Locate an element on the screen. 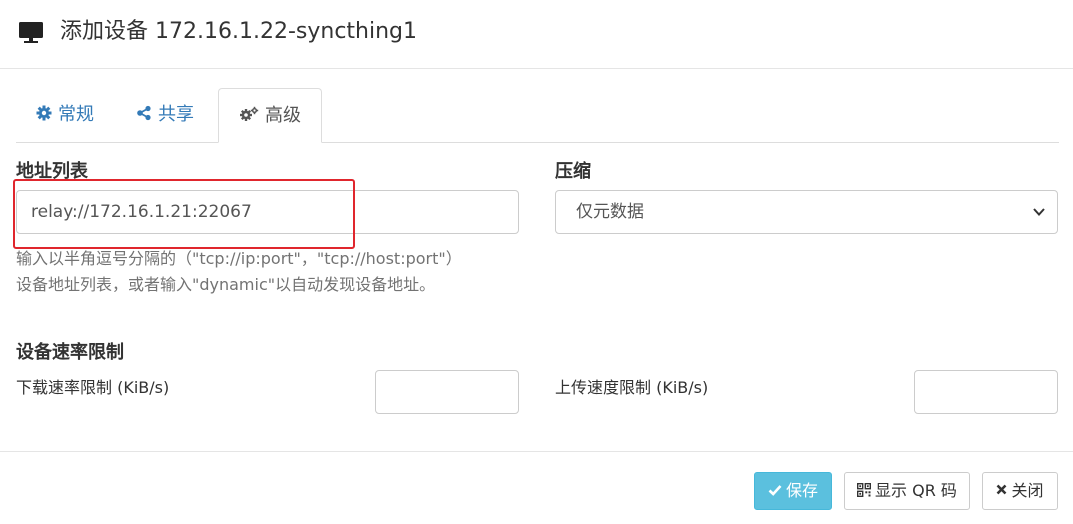 The width and height of the screenshot is (1073, 524). download-rate-input is located at coordinates (447, 392).